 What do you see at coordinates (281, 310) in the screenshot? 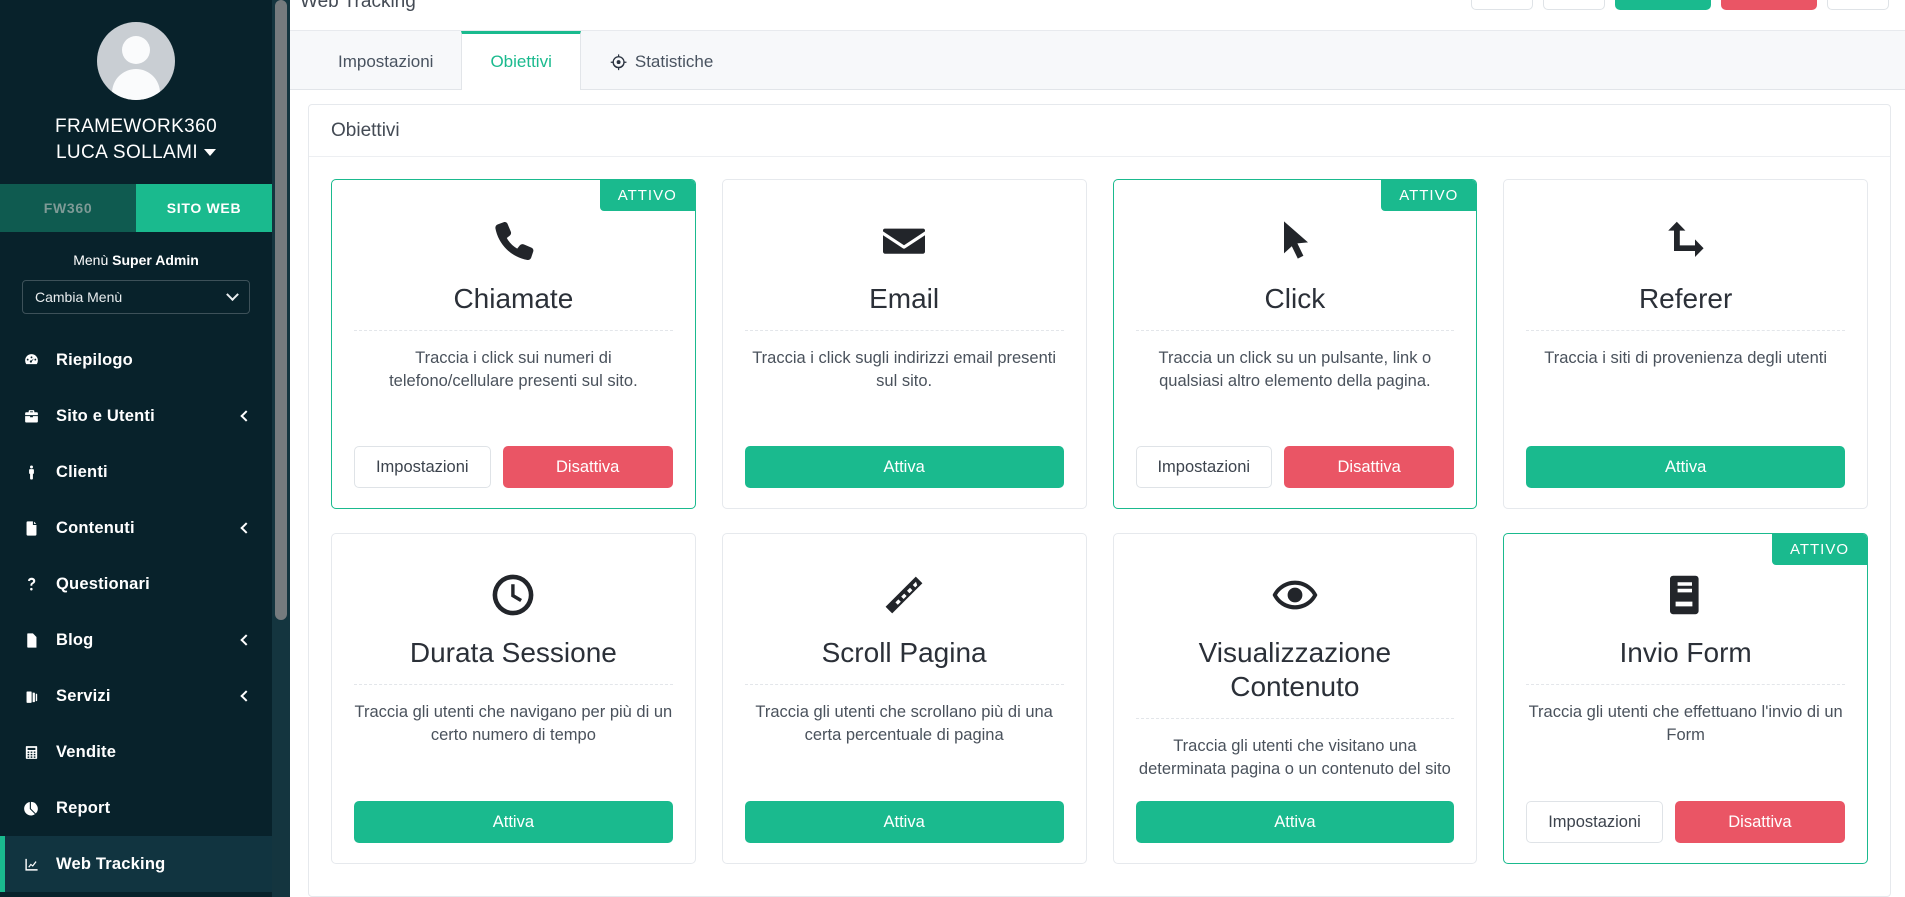
I see `scrollbar-thumb` at bounding box center [281, 310].